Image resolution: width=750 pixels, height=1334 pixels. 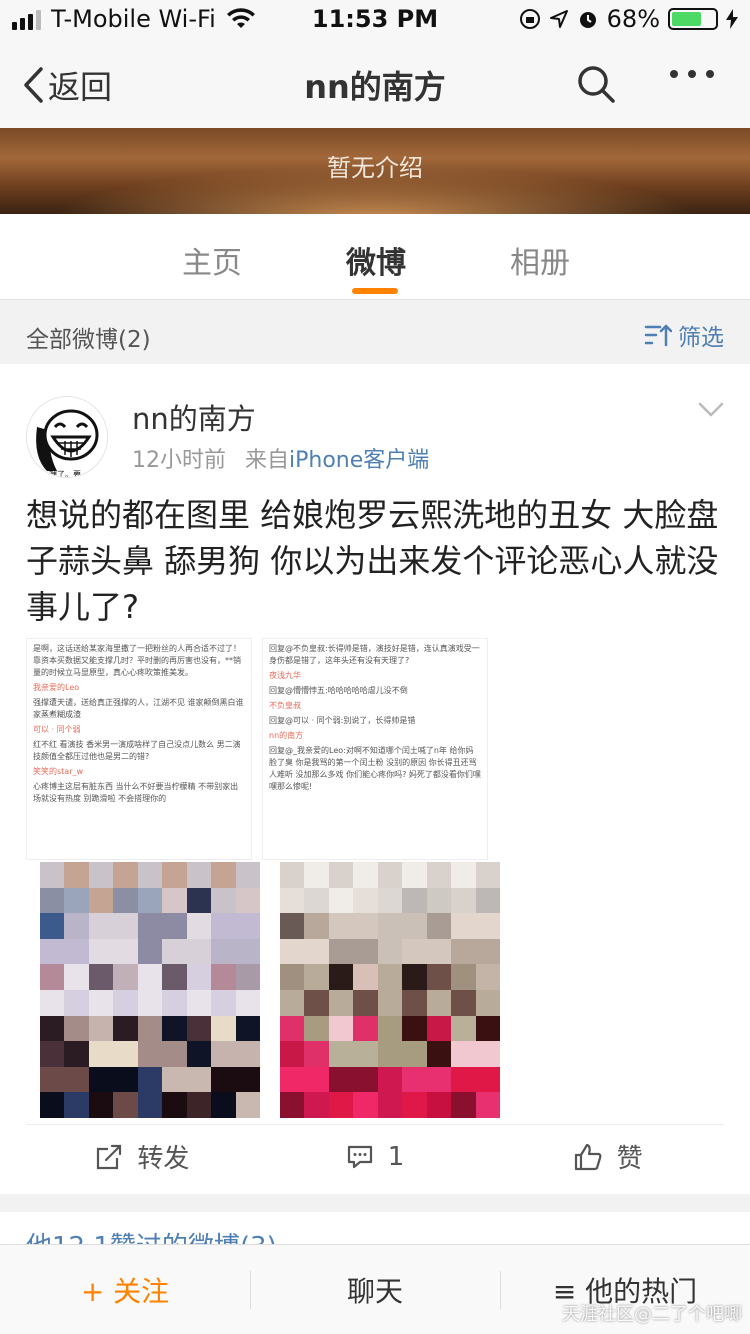 I want to click on like-button: 赞, so click(x=607, y=1156).